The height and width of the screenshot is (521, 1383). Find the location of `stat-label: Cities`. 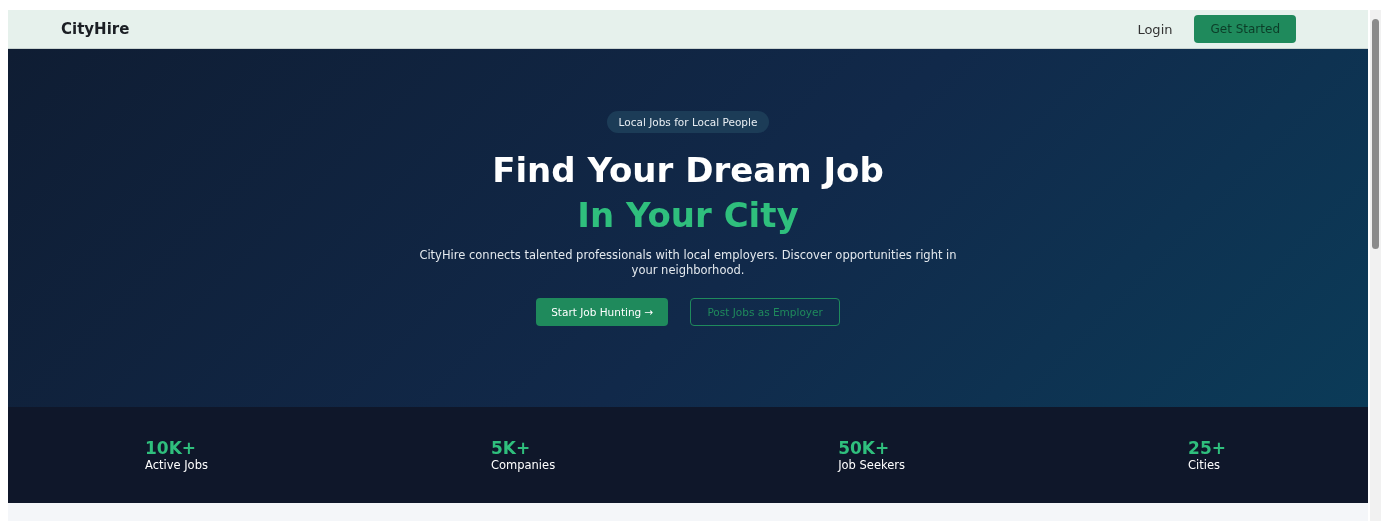

stat-label: Cities is located at coordinates (1205, 465).